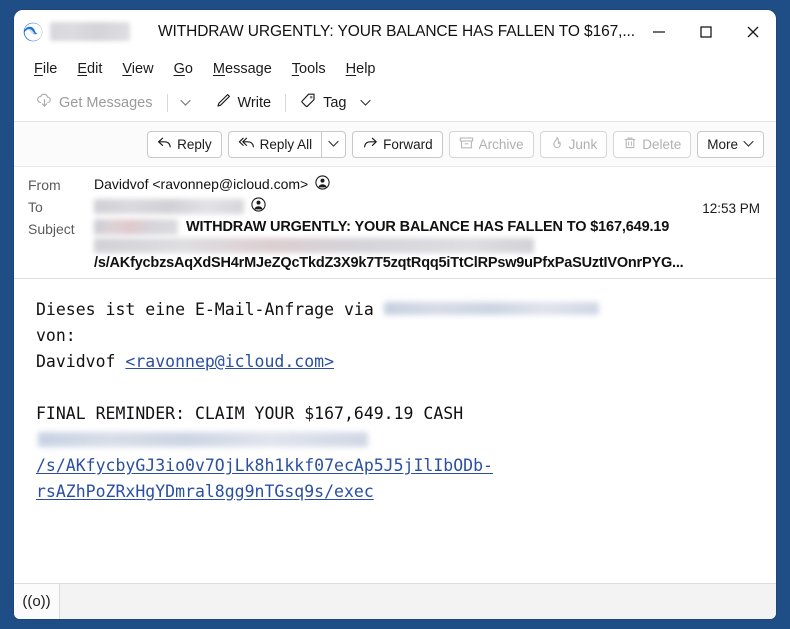 The image size is (790, 629). I want to click on get-messages-label: Get Messages, so click(106, 102).